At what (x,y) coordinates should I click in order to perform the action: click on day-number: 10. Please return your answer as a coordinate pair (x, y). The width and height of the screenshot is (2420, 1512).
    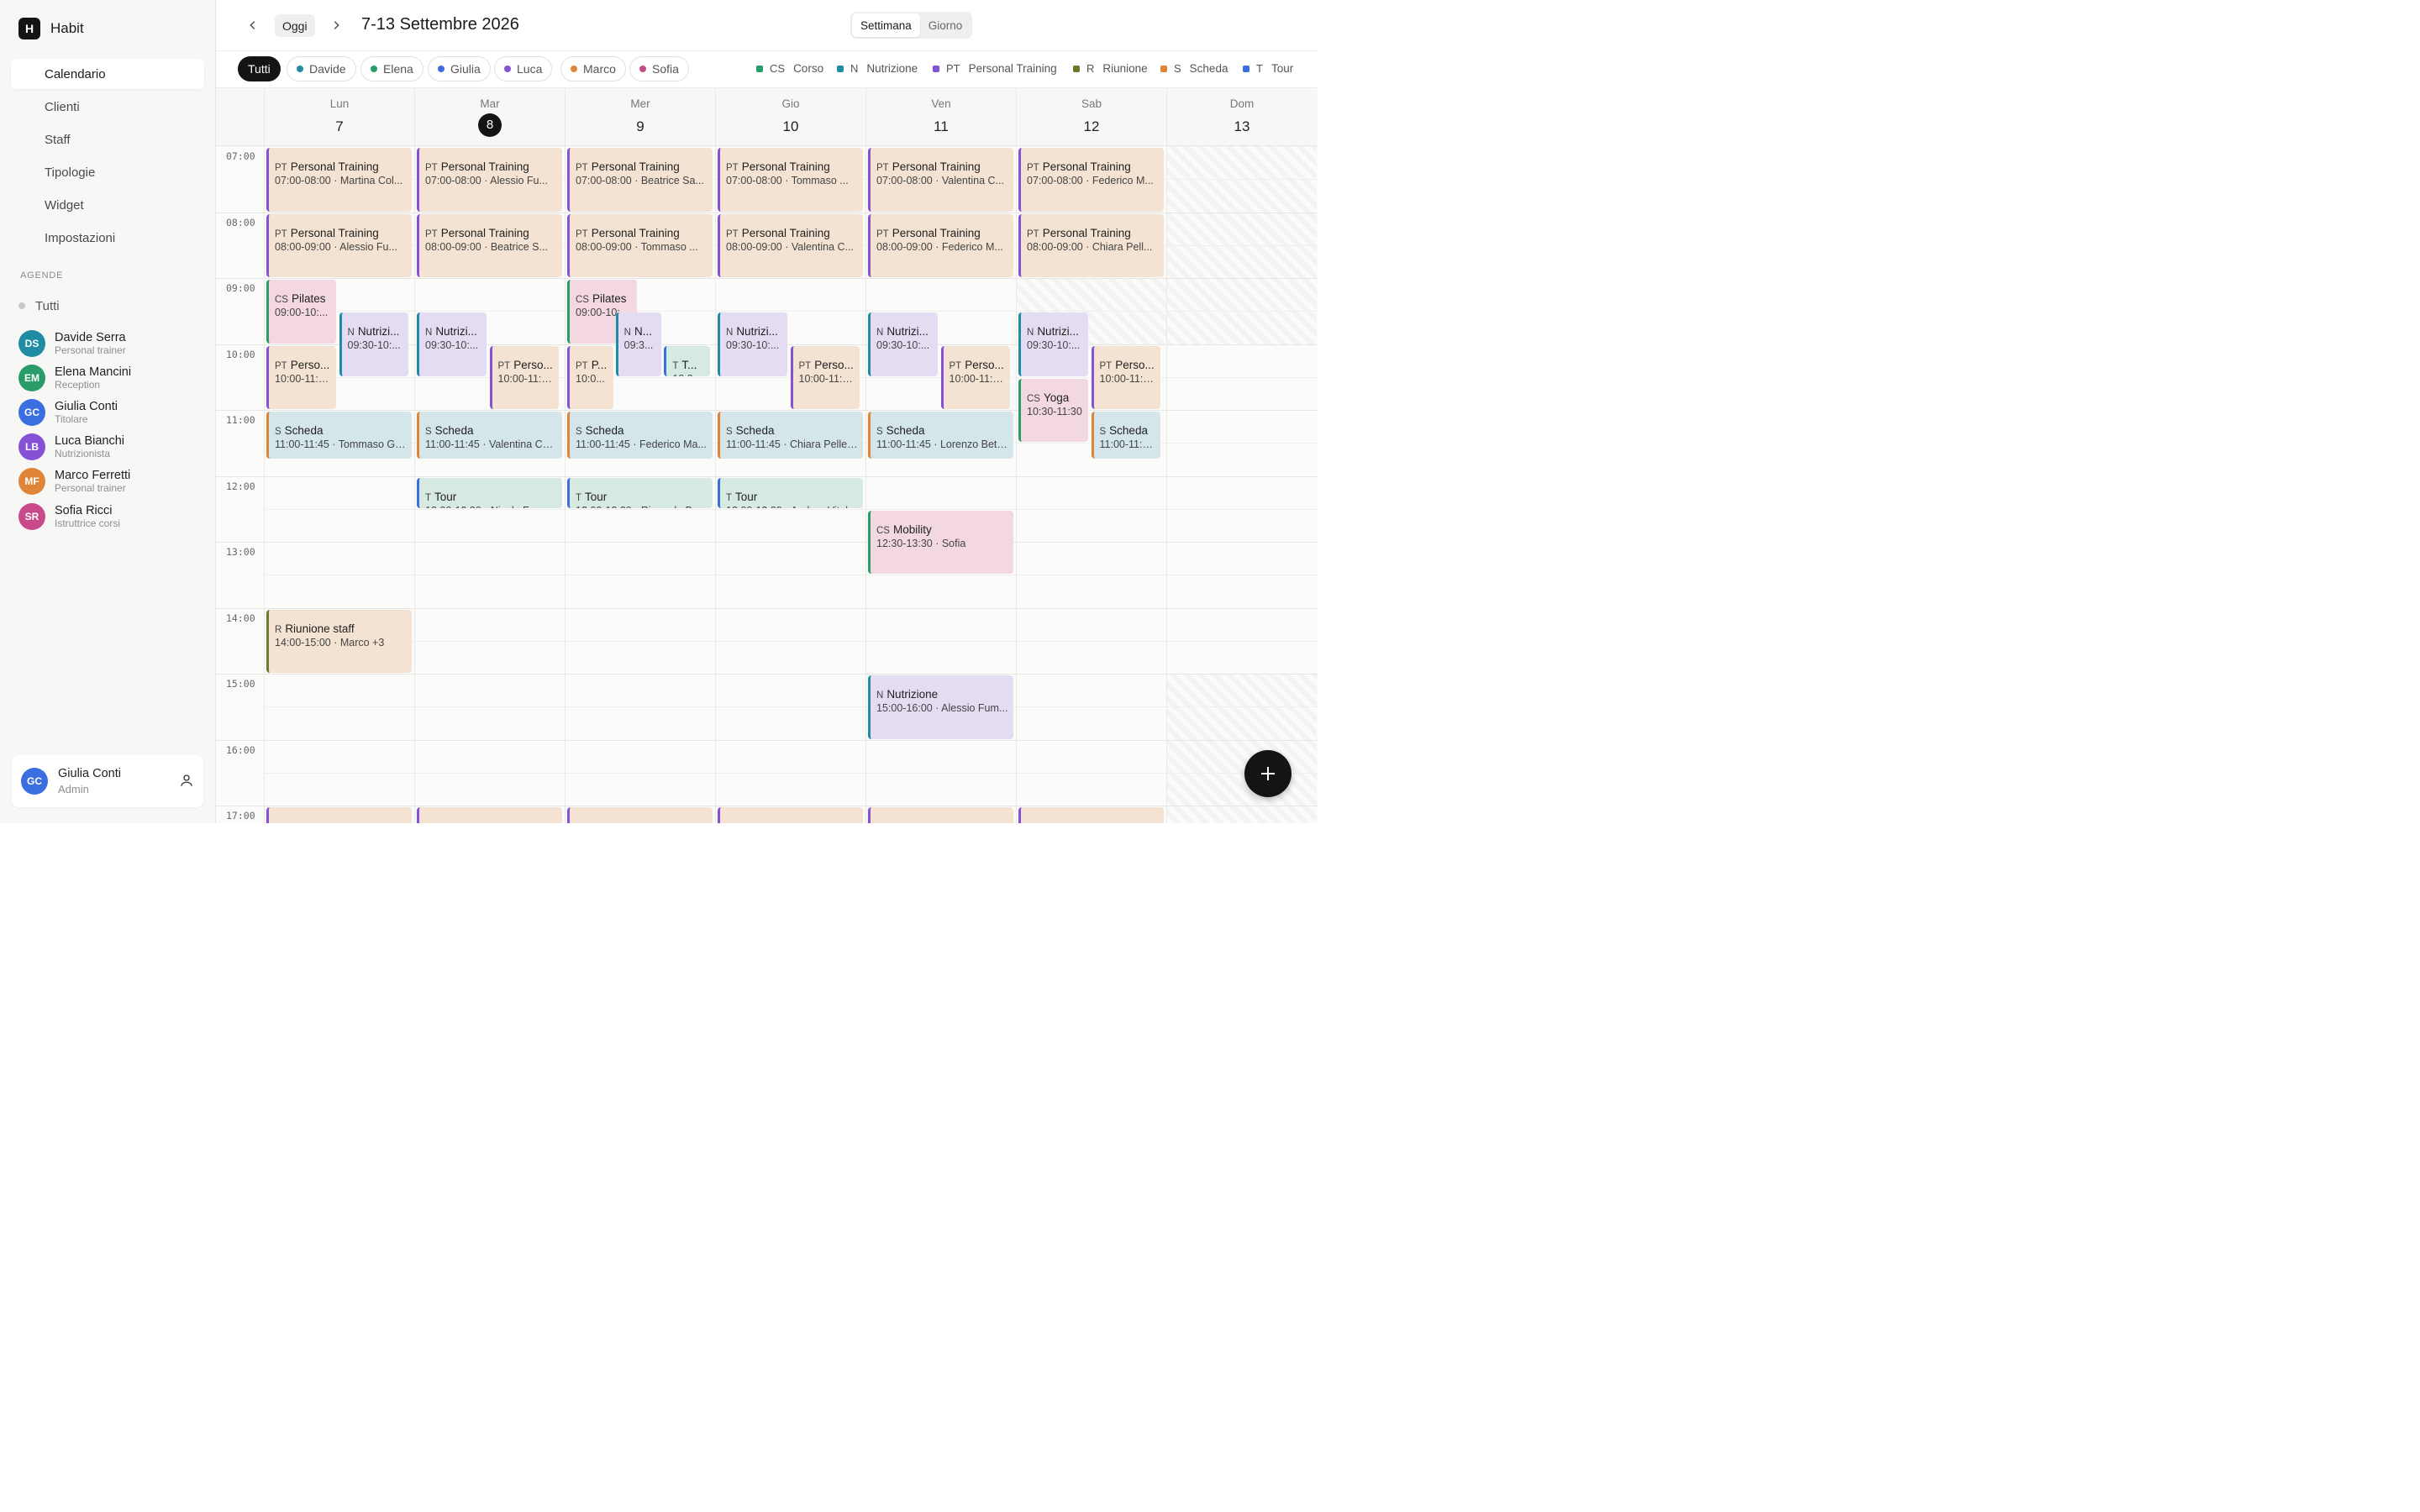
    Looking at the image, I should click on (790, 126).